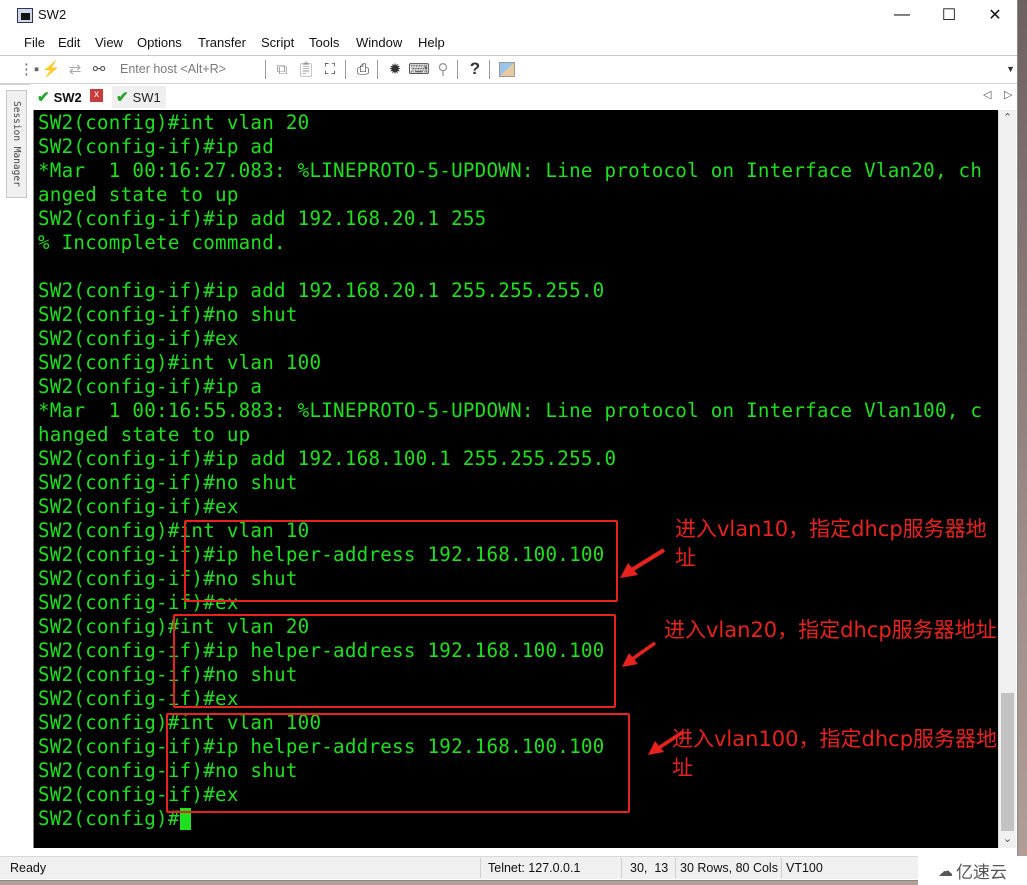 The width and height of the screenshot is (1027, 885). I want to click on tab-label: SW2, so click(67, 97).